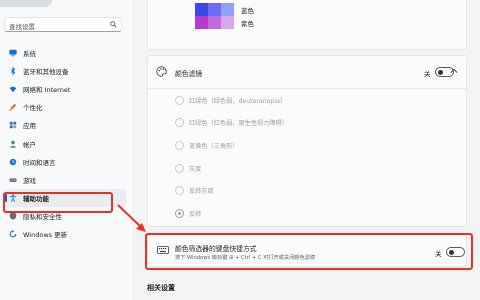  I want to click on filter-option-protanopia: 红绿色（红色弱，原生性视力障碍）, so click(231, 122).